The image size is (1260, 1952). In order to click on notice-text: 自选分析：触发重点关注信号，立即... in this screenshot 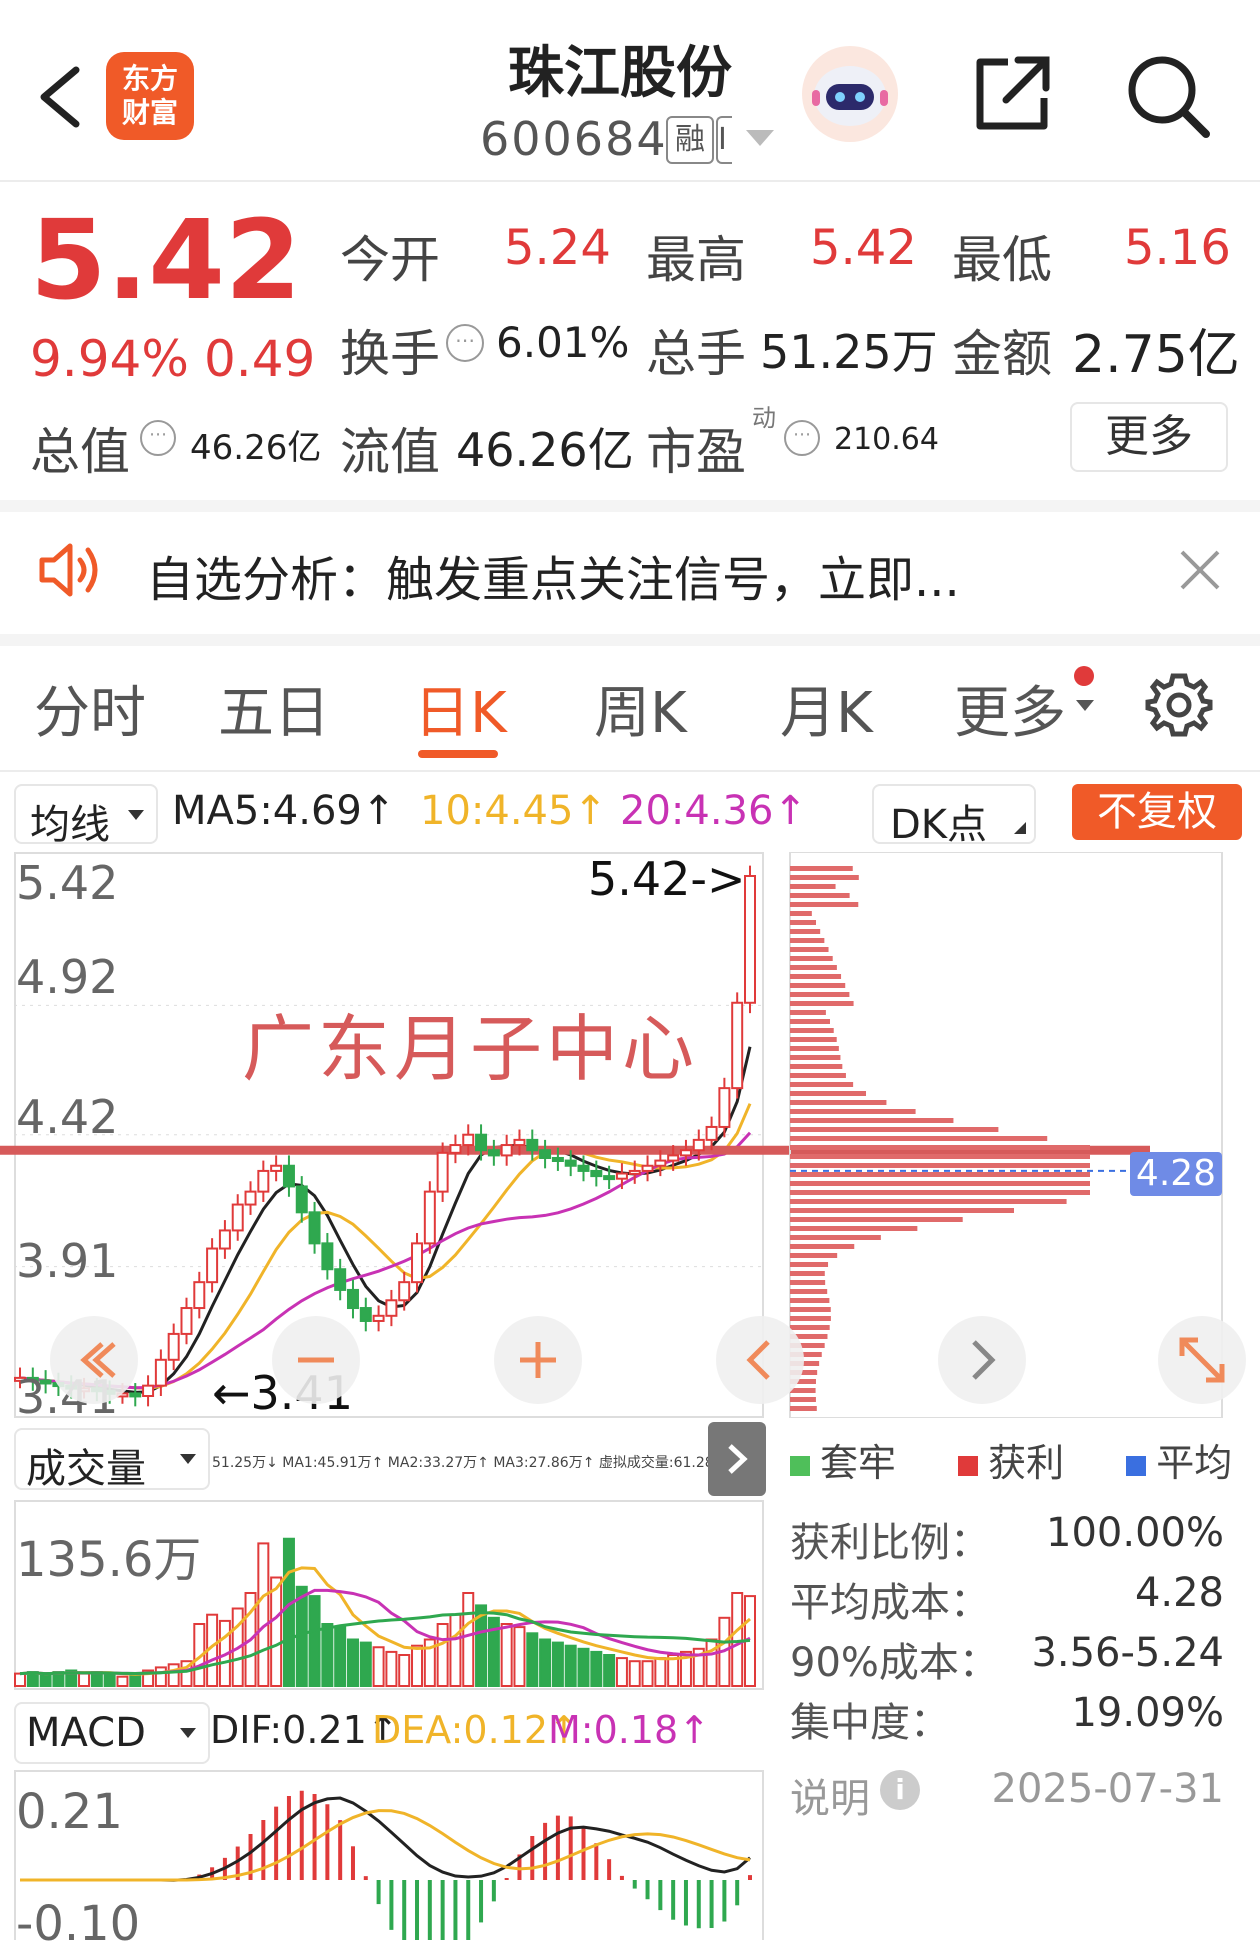, I will do `click(553, 575)`.